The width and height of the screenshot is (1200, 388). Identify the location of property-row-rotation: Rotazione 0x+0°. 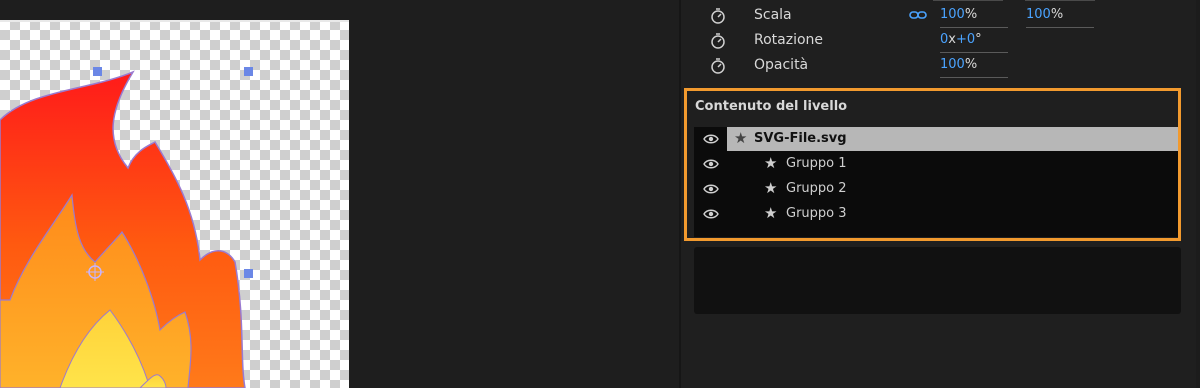
(940, 41).